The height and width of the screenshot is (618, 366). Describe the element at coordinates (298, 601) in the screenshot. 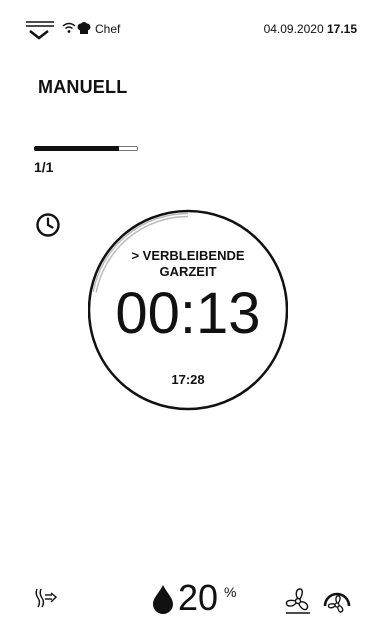

I see `fan-icon` at that location.